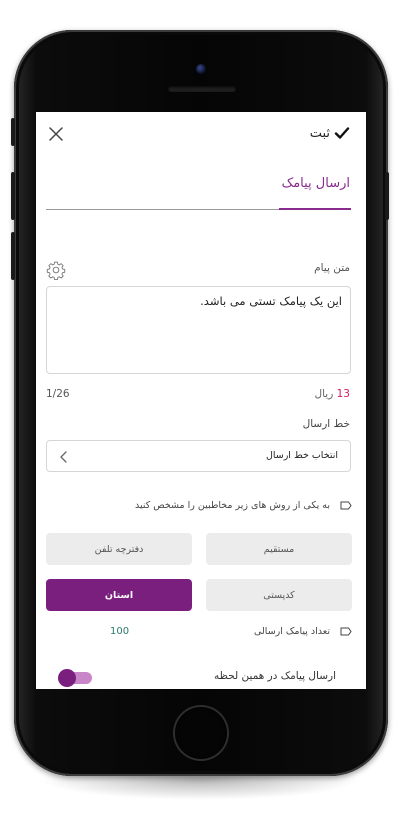 This screenshot has width=400, height=816. Describe the element at coordinates (13, 196) in the screenshot. I see `volume-up-button` at that location.